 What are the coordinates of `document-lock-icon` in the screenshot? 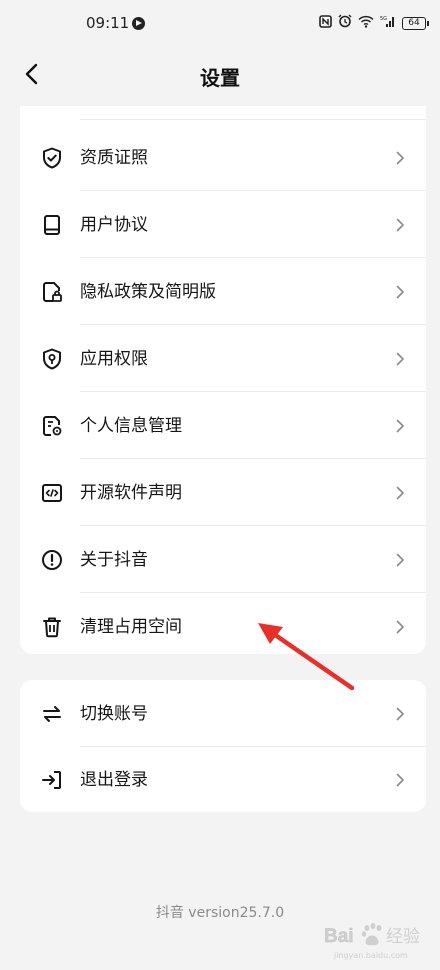 It's located at (52, 292).